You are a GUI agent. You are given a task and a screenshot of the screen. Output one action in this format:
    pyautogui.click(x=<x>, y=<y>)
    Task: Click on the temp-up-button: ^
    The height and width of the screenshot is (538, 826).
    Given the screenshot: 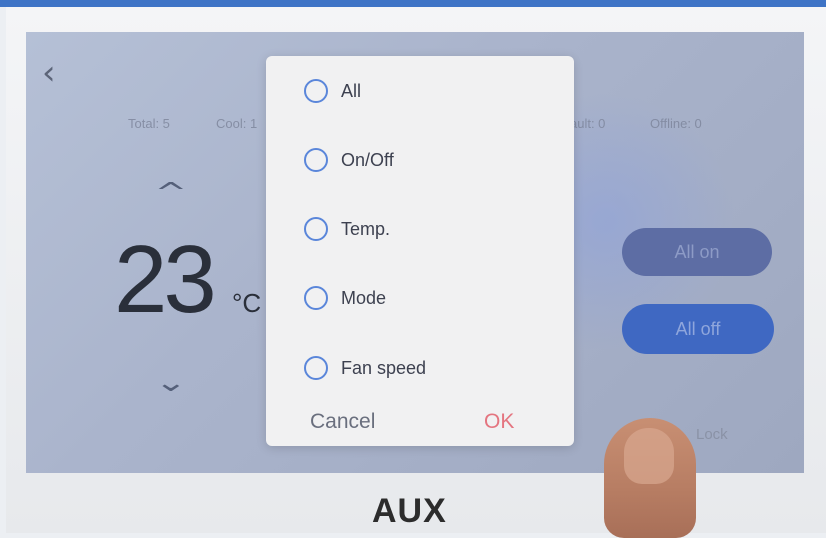 What is the action you would take?
    pyautogui.click(x=171, y=193)
    